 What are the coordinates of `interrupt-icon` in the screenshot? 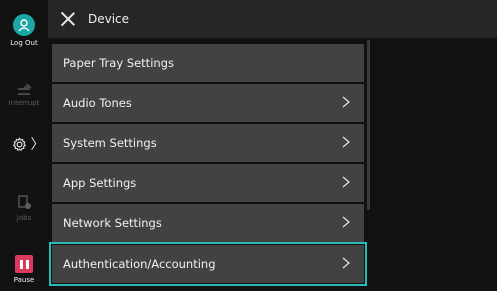 It's located at (25, 89).